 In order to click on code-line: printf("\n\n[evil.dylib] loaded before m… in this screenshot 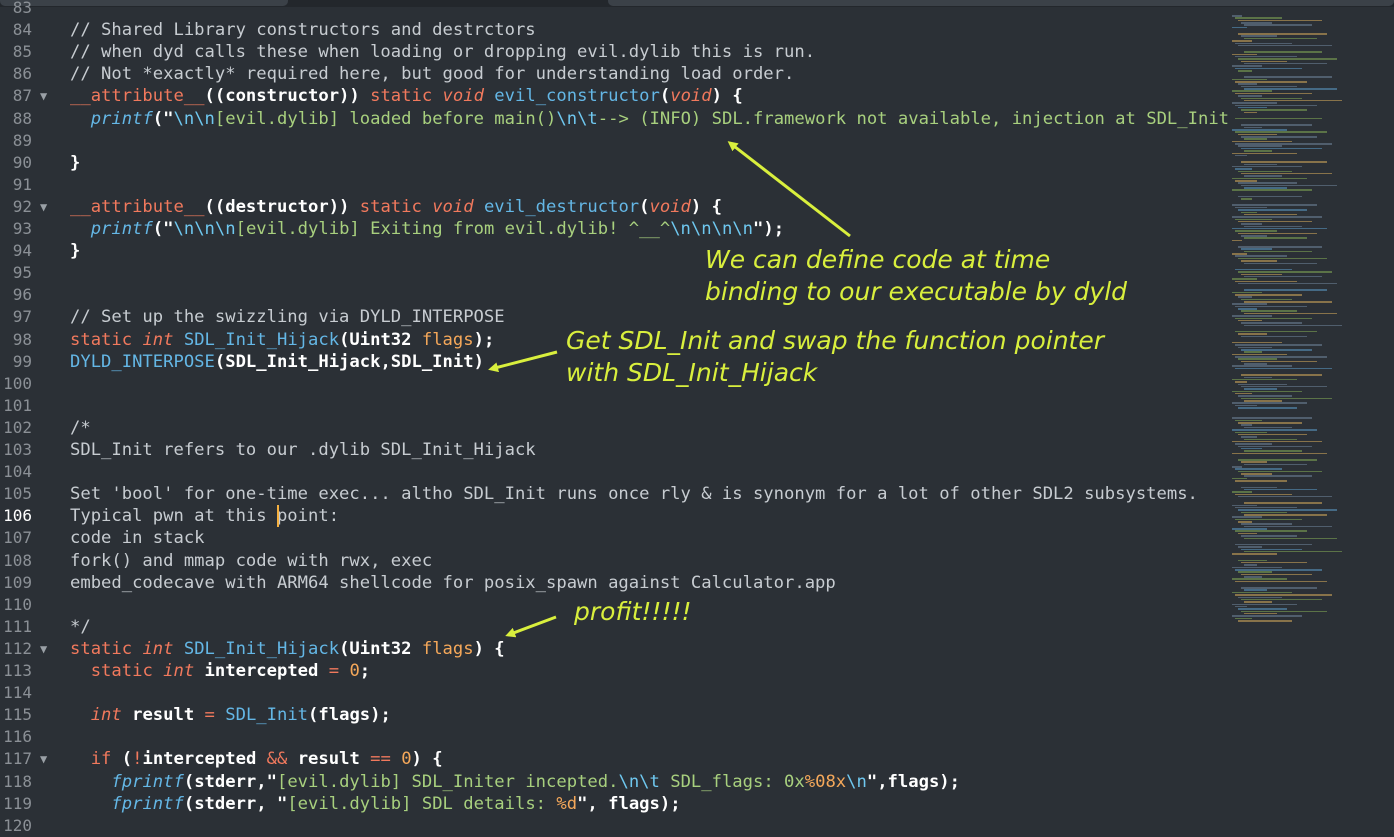, I will do `click(650, 119)`.